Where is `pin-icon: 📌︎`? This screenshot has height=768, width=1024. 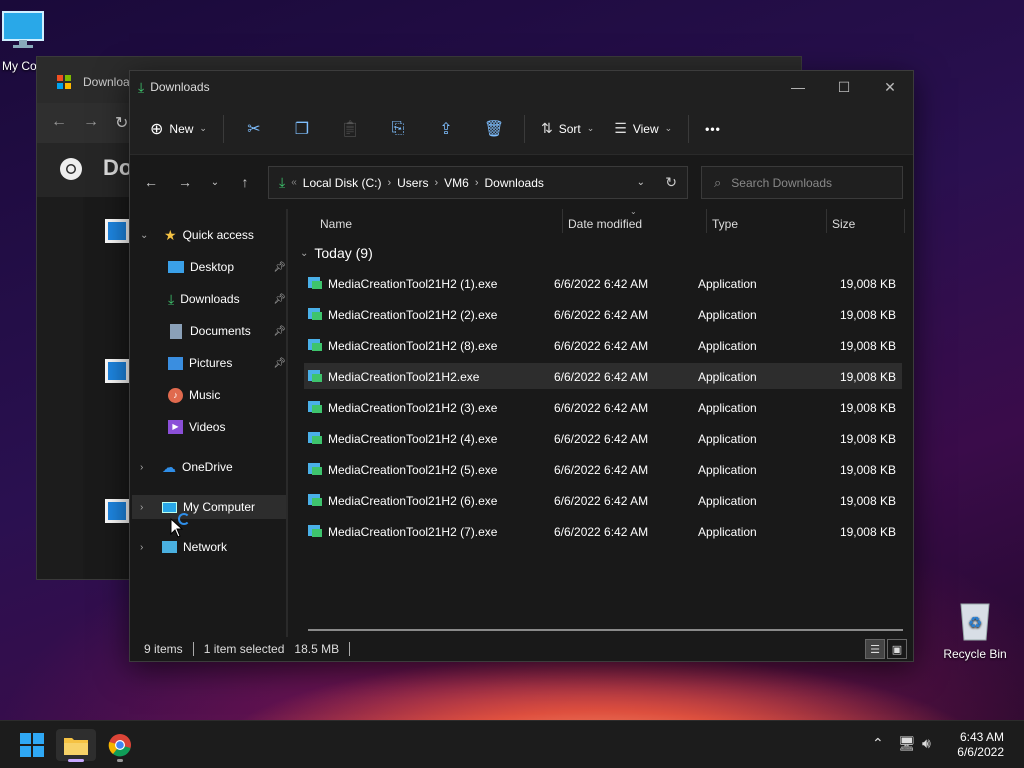 pin-icon: 📌︎ is located at coordinates (279, 267).